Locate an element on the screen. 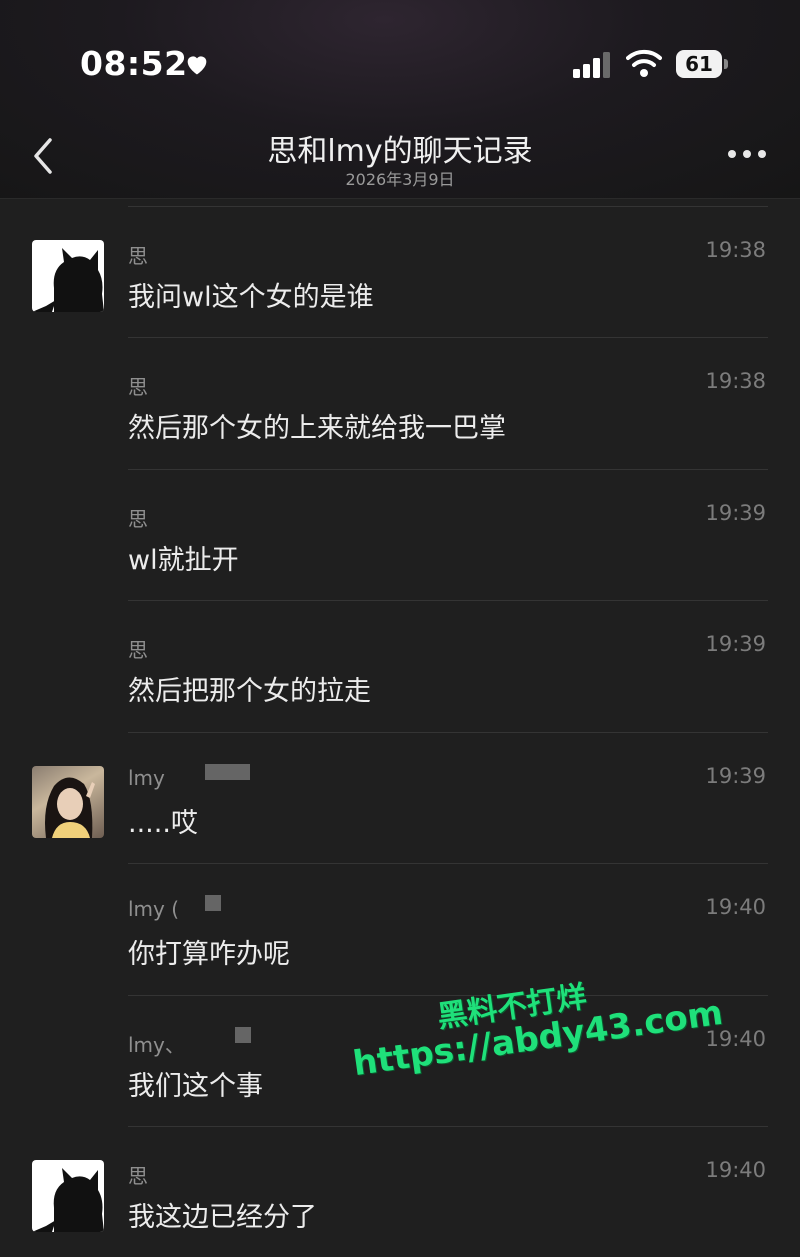  message-text: 我们这个事 is located at coordinates (195, 1086).